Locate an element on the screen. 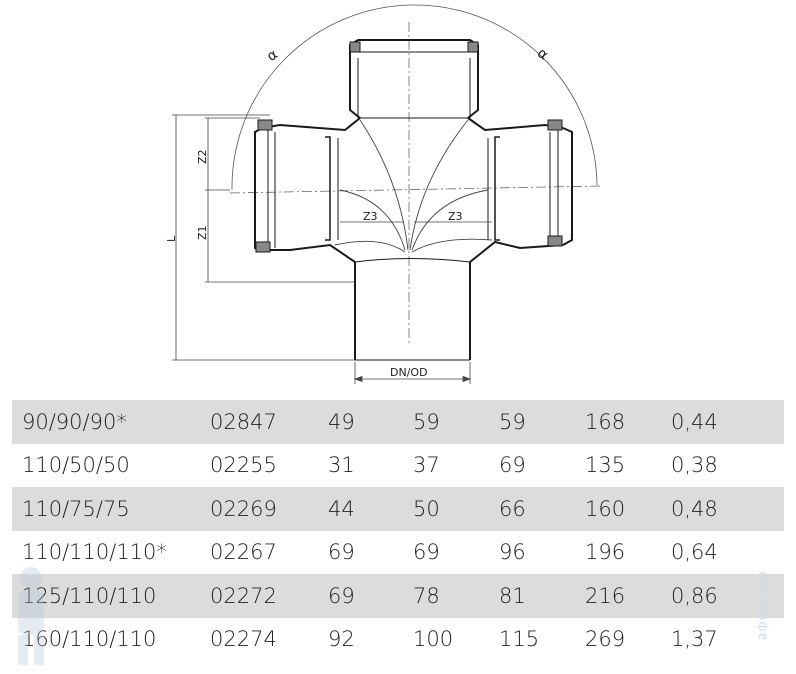  table-cell: 168 is located at coordinates (618, 422).